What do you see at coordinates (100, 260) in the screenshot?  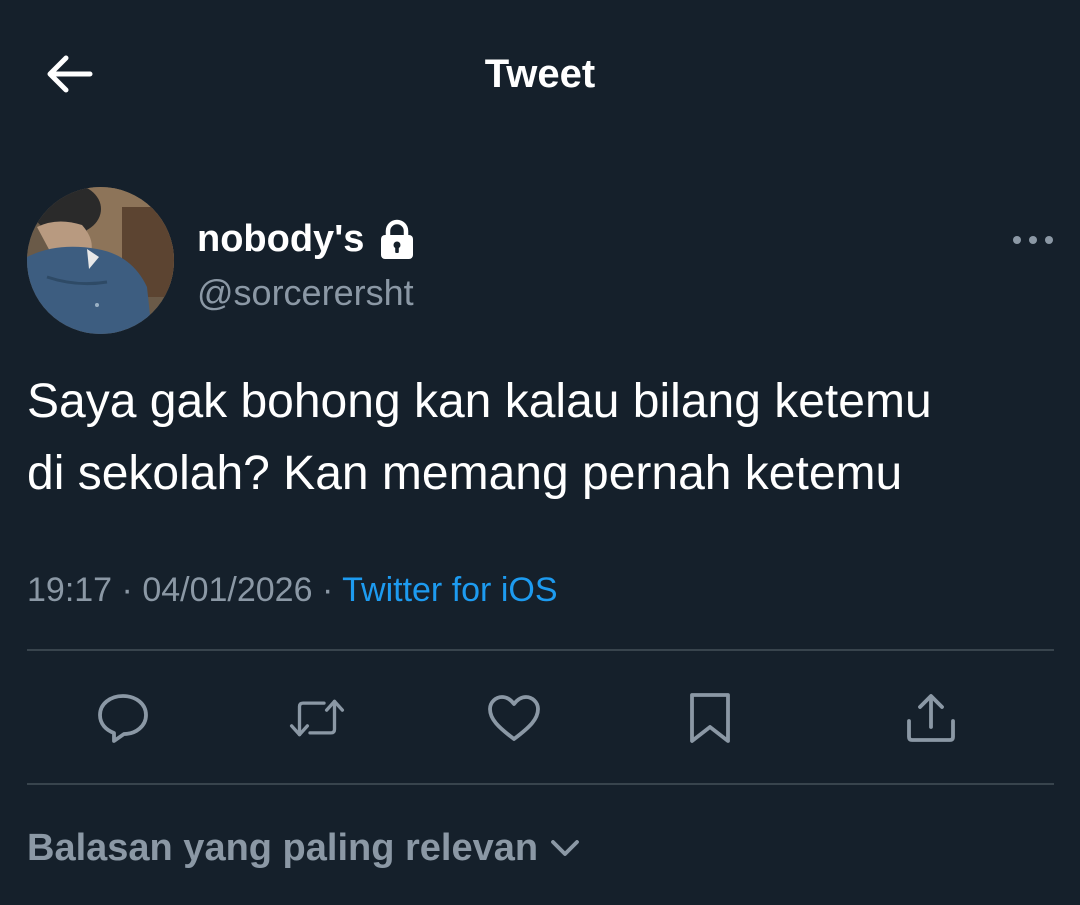 I see `avatar` at bounding box center [100, 260].